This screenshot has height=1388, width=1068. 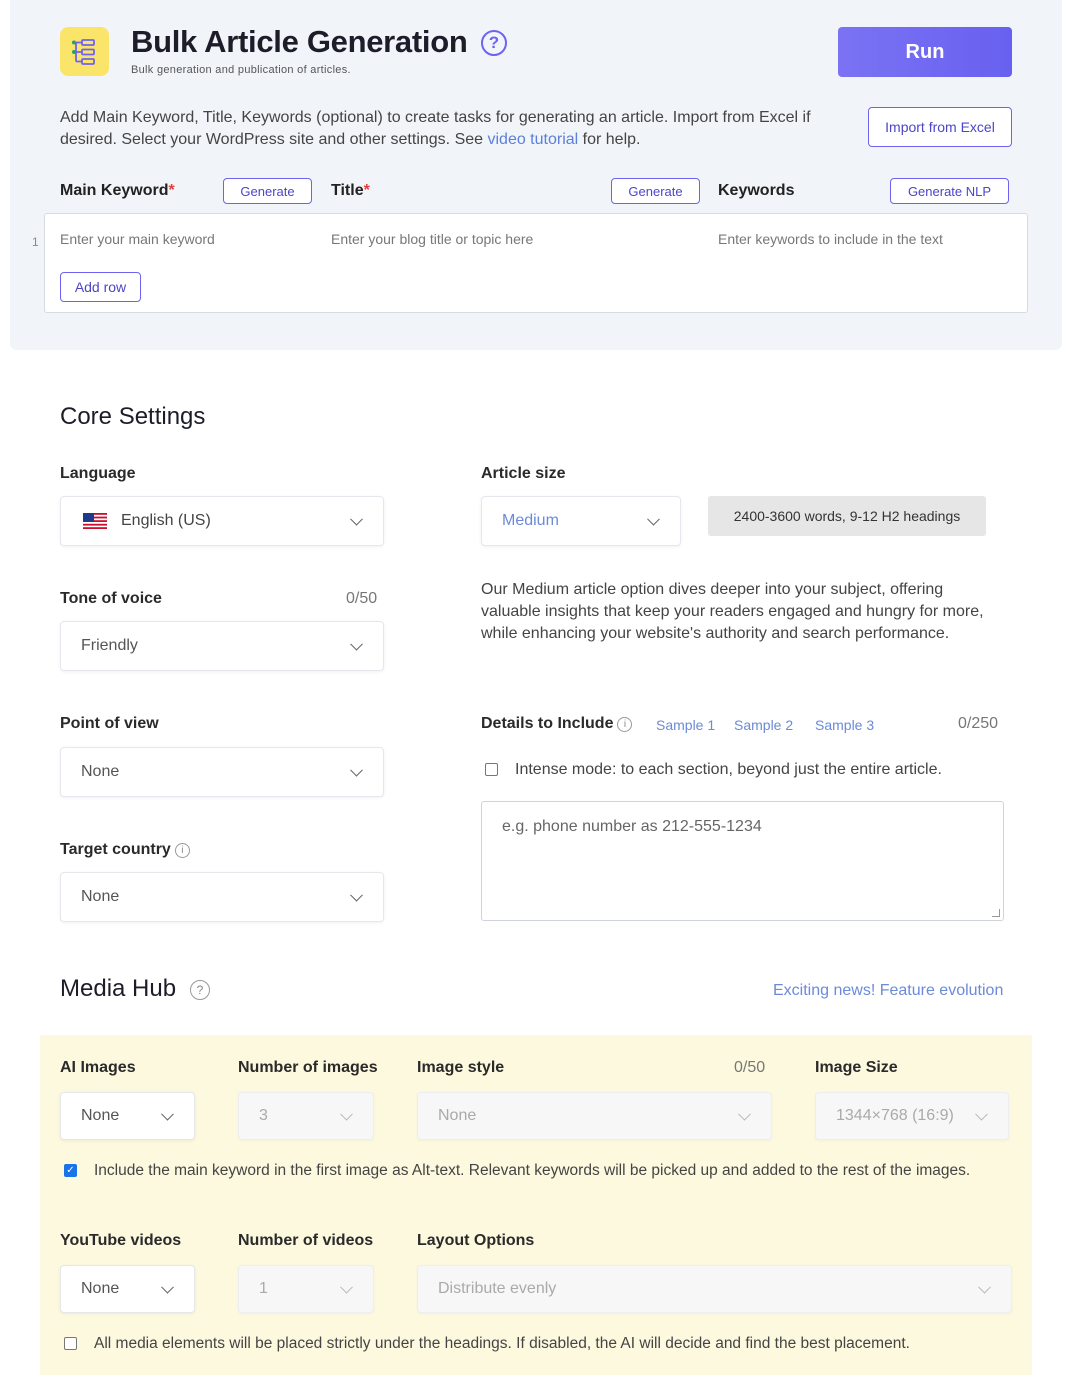 I want to click on youtube-label: YouTube videos, so click(x=121, y=1240).